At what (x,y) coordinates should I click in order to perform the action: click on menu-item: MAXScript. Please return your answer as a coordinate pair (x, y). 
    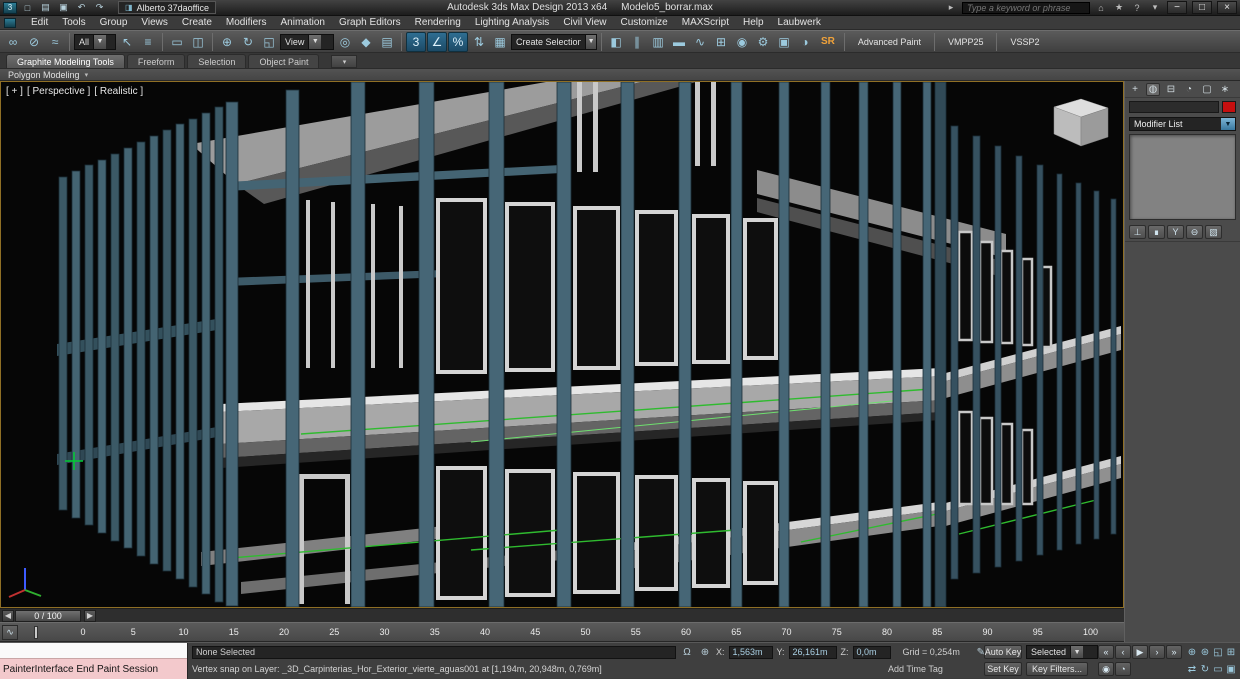
    Looking at the image, I should click on (705, 22).